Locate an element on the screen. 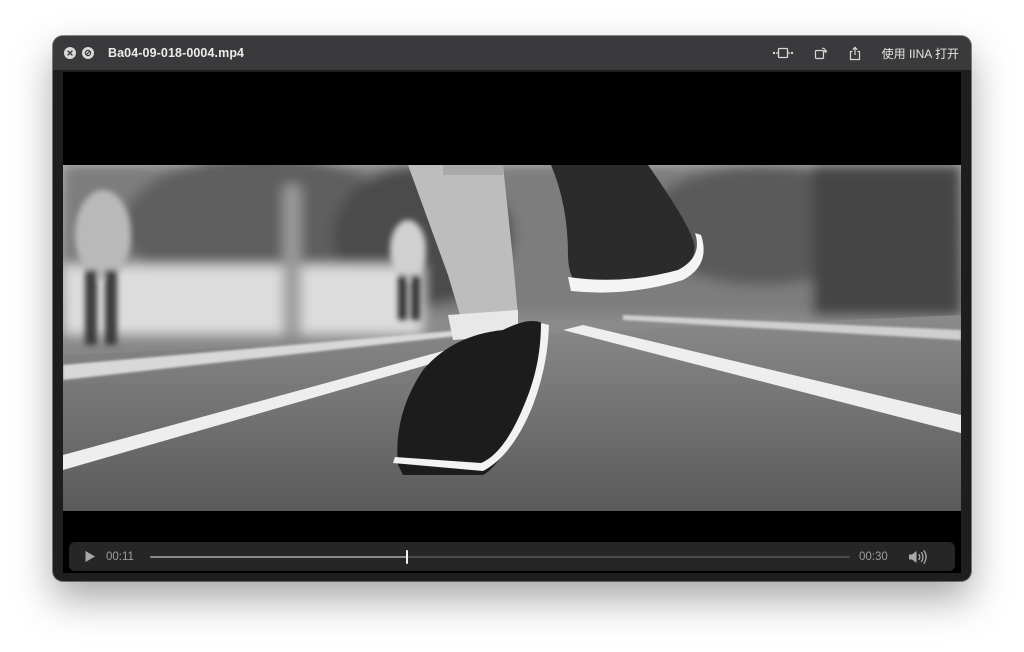 The image size is (1024, 652). share-button is located at coordinates (855, 53).